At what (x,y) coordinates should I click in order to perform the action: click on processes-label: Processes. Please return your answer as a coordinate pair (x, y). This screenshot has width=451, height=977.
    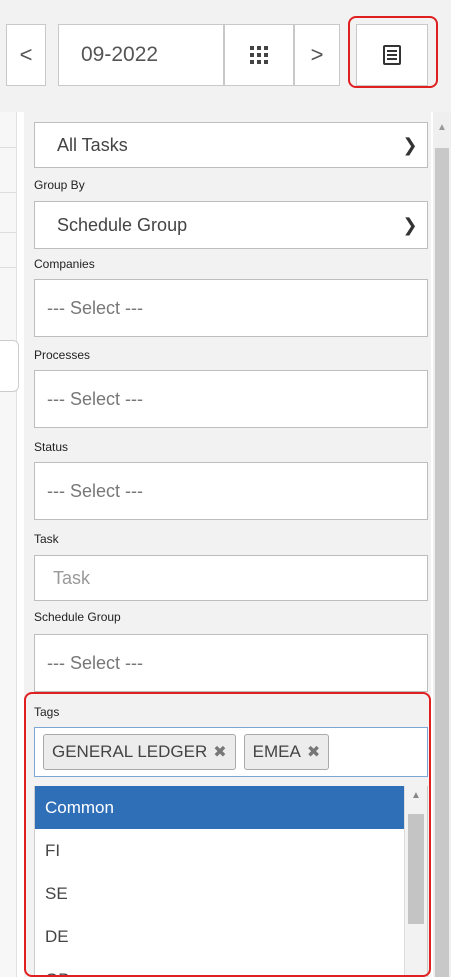
    Looking at the image, I should click on (62, 355).